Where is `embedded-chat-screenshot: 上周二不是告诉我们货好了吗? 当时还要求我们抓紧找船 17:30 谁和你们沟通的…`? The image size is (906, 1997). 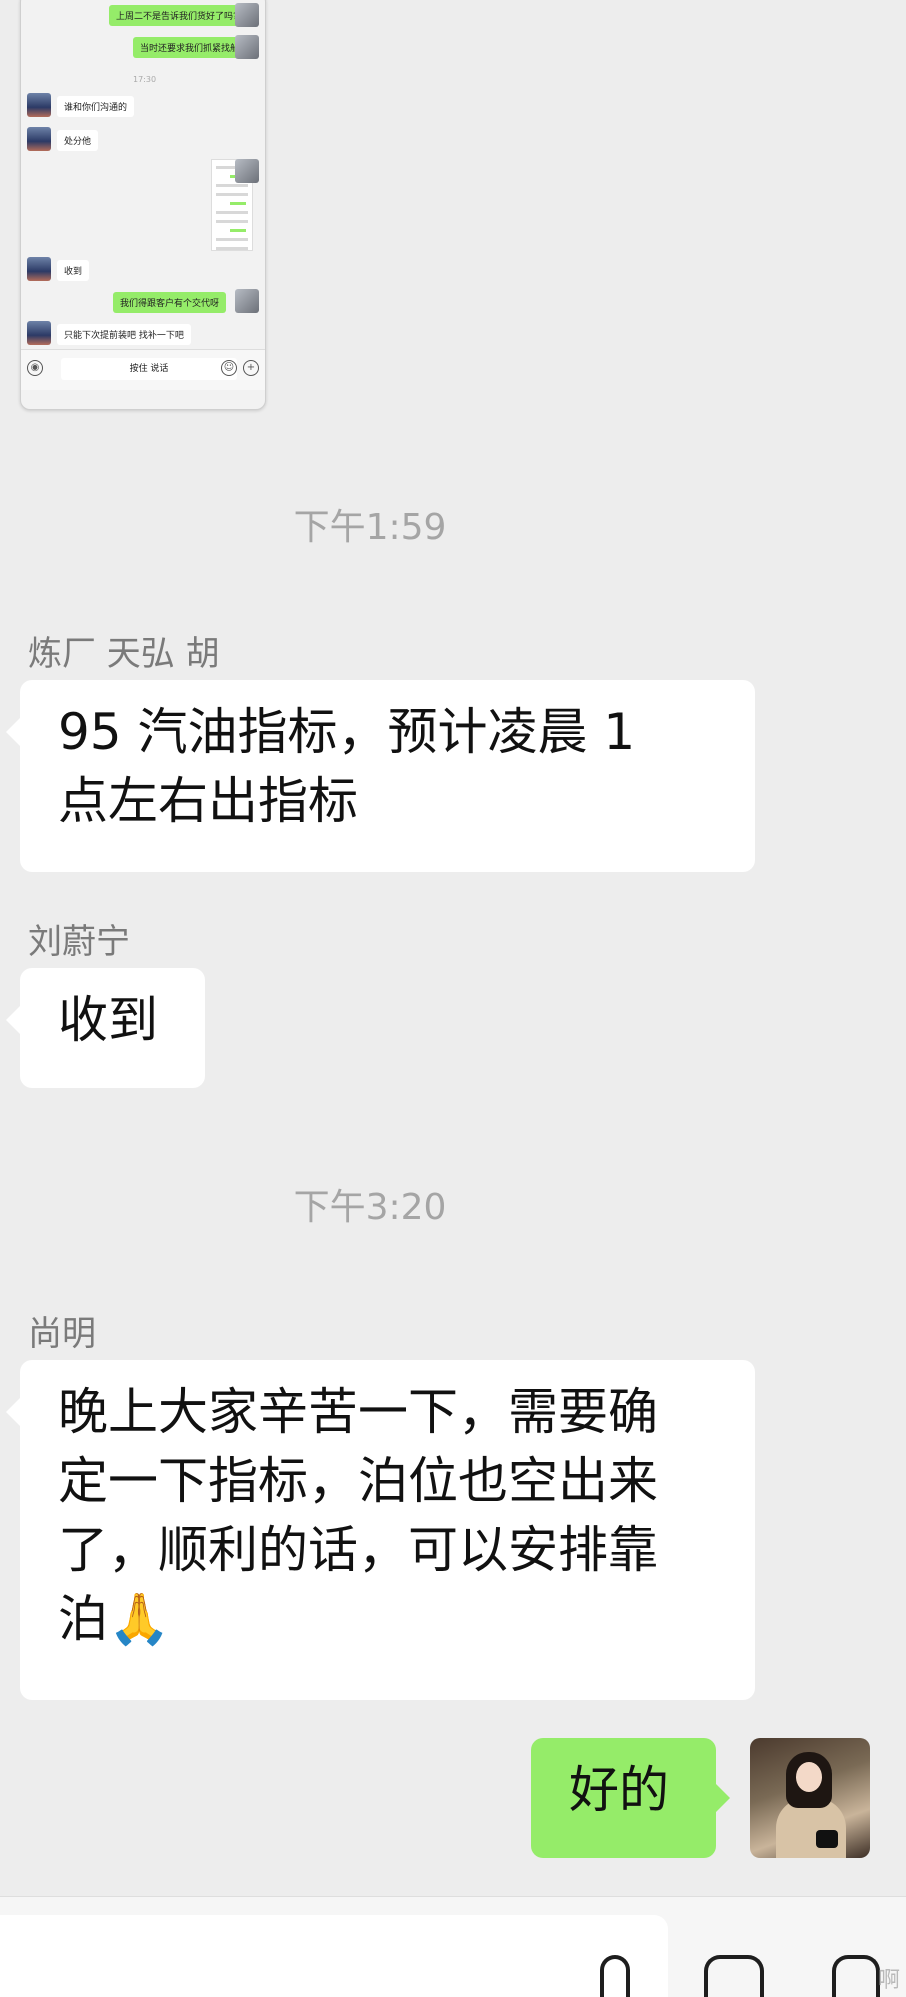 embedded-chat-screenshot: 上周二不是告诉我们货好了吗? 当时还要求我们抓紧找船 17:30 谁和你们沟通的… is located at coordinates (143, 205).